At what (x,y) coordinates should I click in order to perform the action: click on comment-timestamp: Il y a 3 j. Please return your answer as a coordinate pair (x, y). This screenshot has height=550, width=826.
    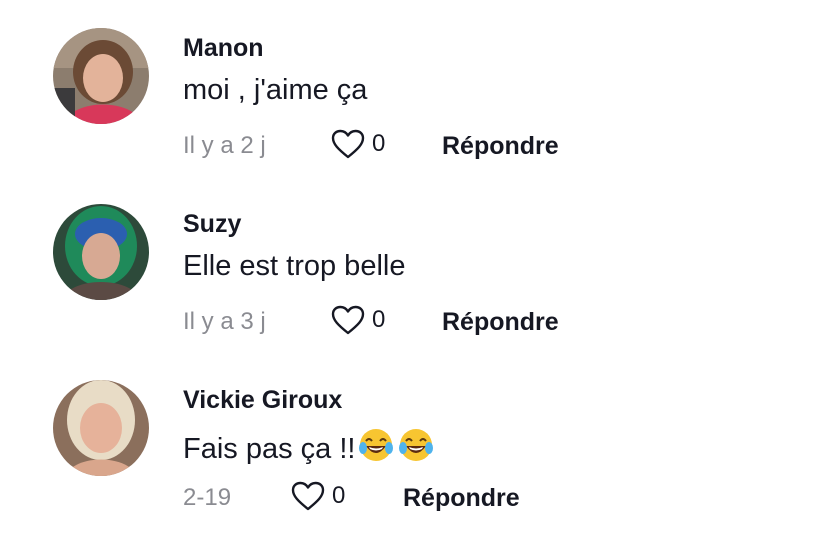
    Looking at the image, I should click on (224, 321).